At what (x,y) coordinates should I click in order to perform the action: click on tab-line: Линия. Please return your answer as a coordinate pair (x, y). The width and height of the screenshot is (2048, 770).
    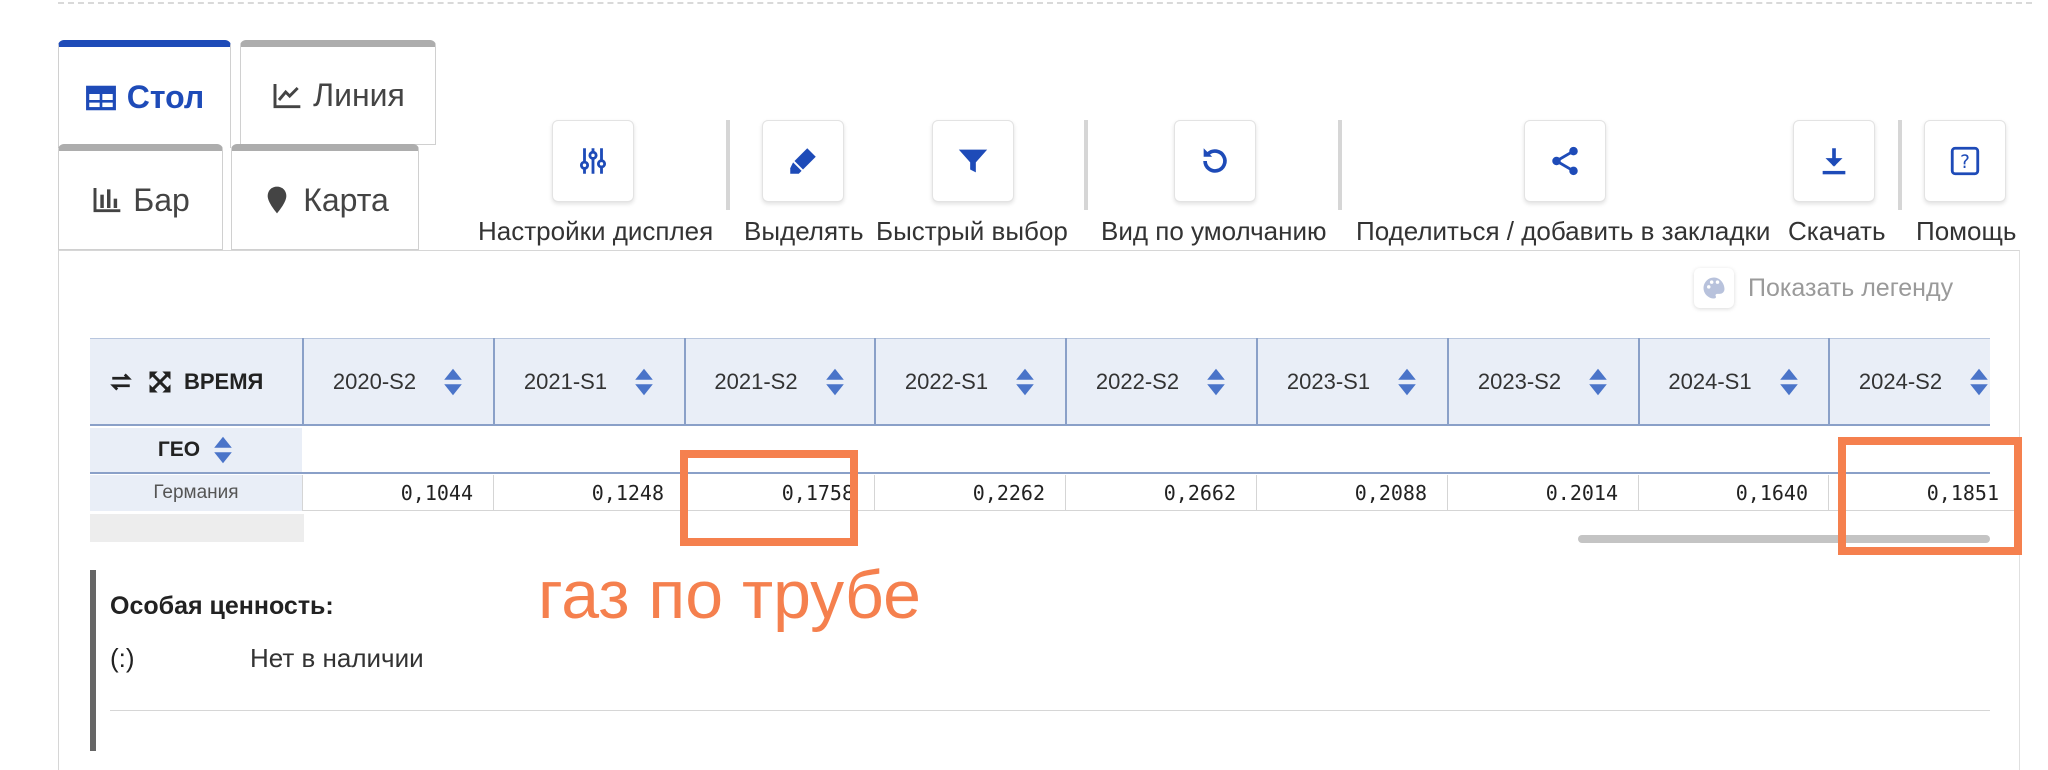
    Looking at the image, I should click on (338, 92).